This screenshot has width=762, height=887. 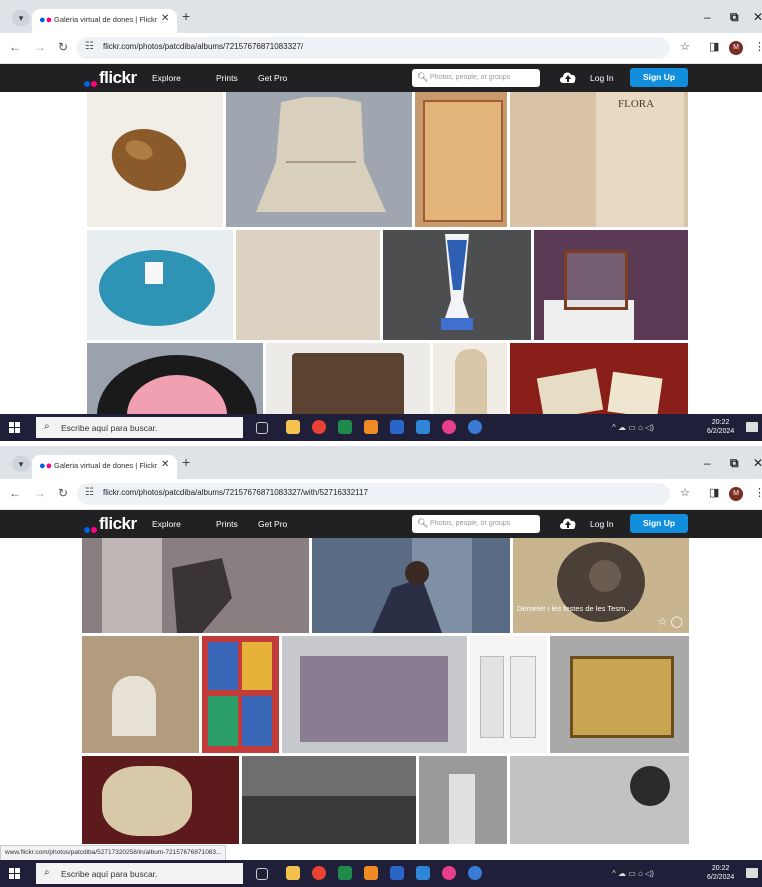 What do you see at coordinates (319, 159) in the screenshot?
I see `photo-corset` at bounding box center [319, 159].